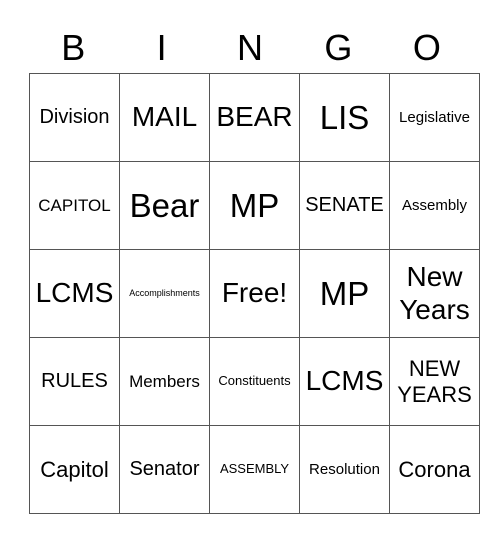 This screenshot has width=500, height=544. Describe the element at coordinates (74, 469) in the screenshot. I see `bingo-cell: Capitol` at that location.